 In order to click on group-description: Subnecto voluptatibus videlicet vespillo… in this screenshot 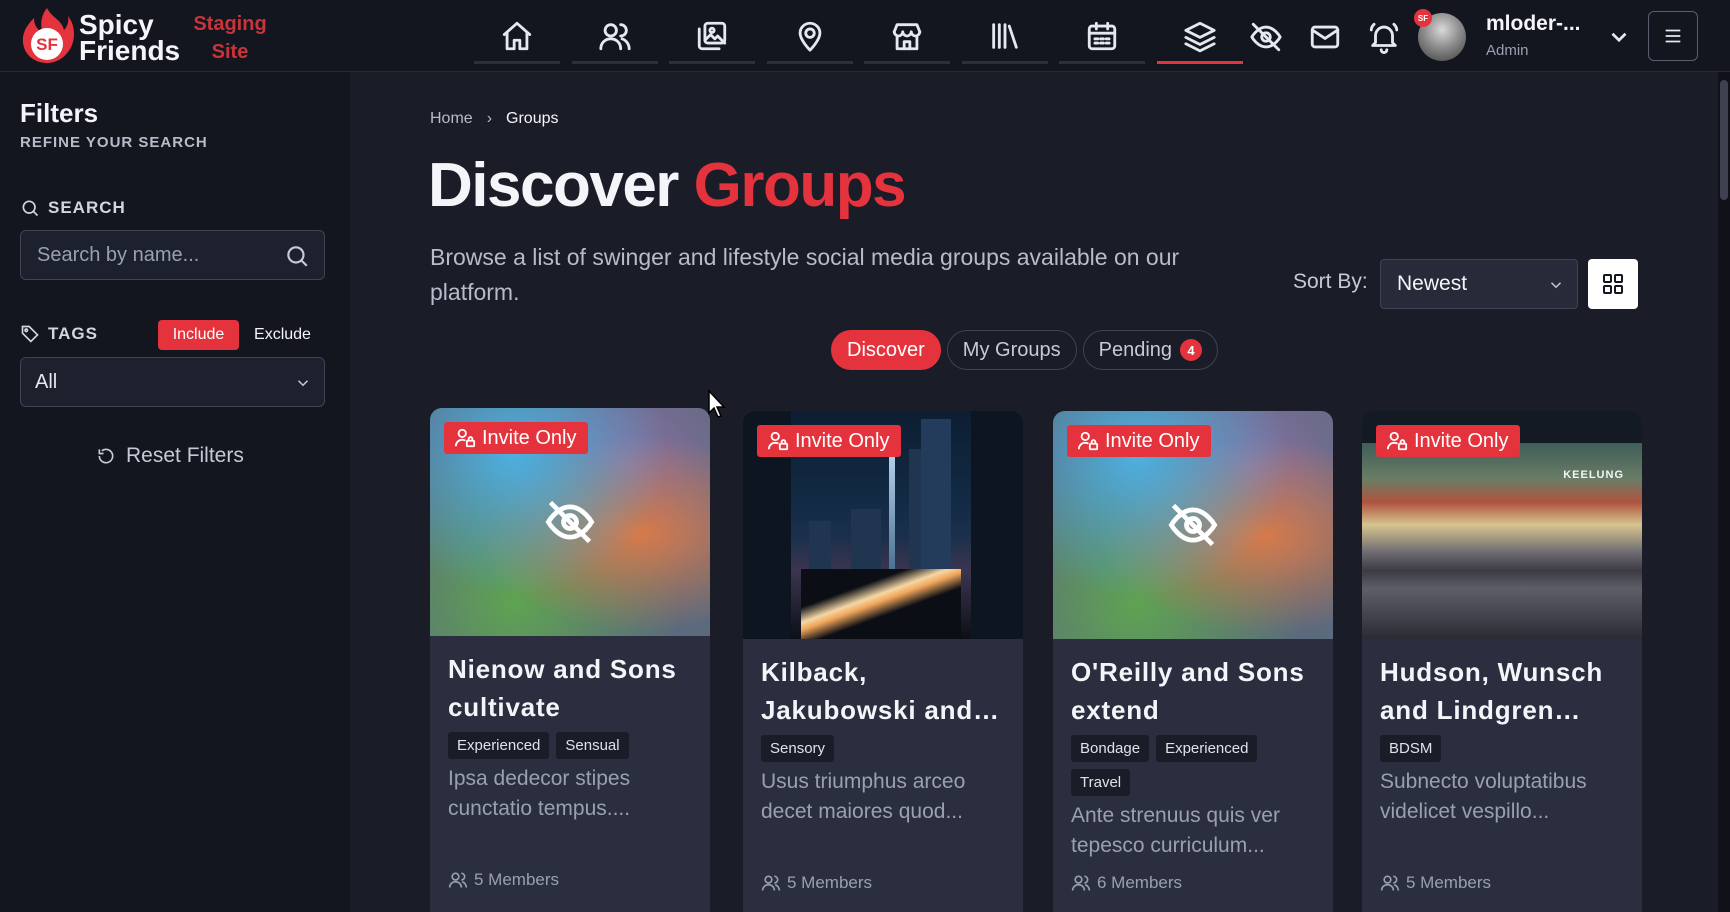, I will do `click(1483, 796)`.